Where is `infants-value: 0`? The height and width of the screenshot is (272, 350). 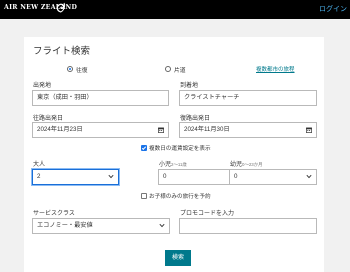 infants-value: 0 is located at coordinates (236, 176).